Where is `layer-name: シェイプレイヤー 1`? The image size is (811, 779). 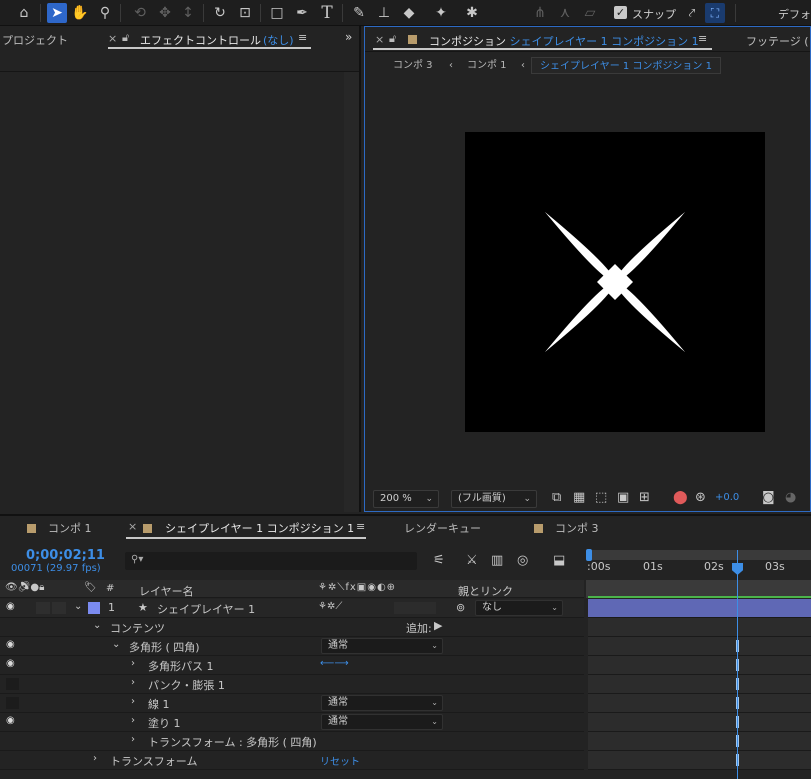
layer-name: シェイプレイヤー 1 is located at coordinates (206, 609).